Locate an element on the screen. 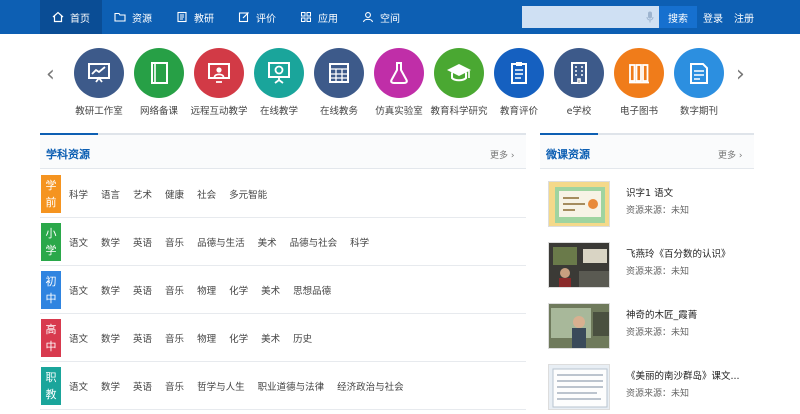 This screenshot has height=414, width=800. nav-item-research: 教研 is located at coordinates (195, 17).